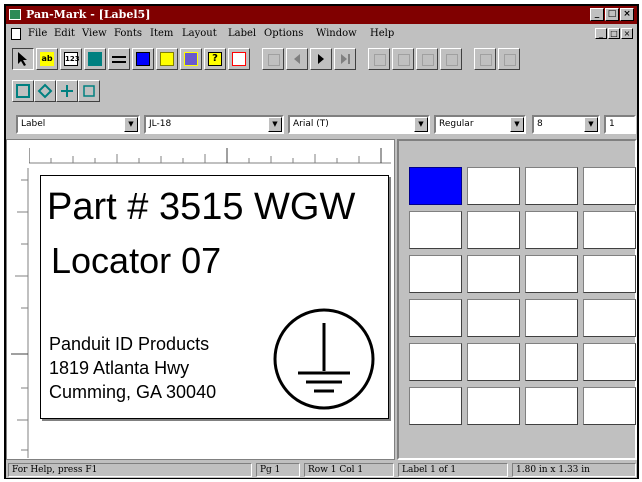 This screenshot has height=482, width=642. I want to click on menu-help: Help, so click(382, 33).